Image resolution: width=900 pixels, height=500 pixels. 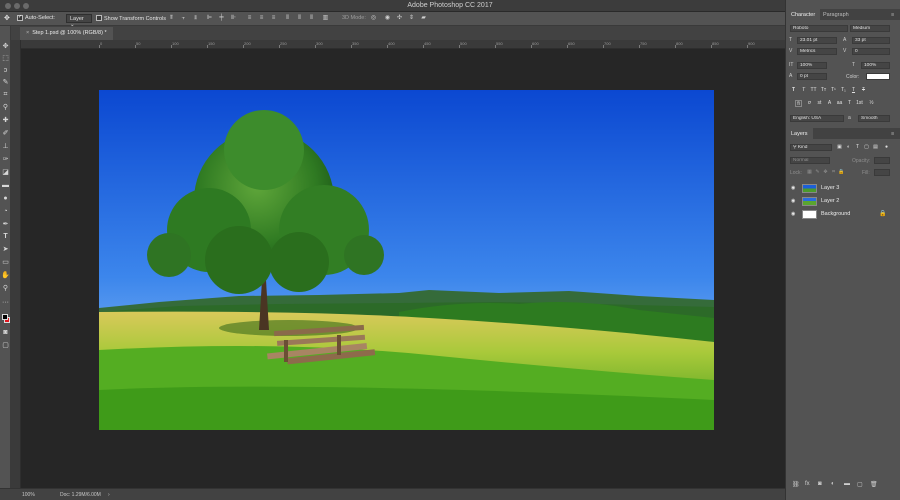 What do you see at coordinates (233, 18) in the screenshot?
I see `align-right-icon: ⊪` at bounding box center [233, 18].